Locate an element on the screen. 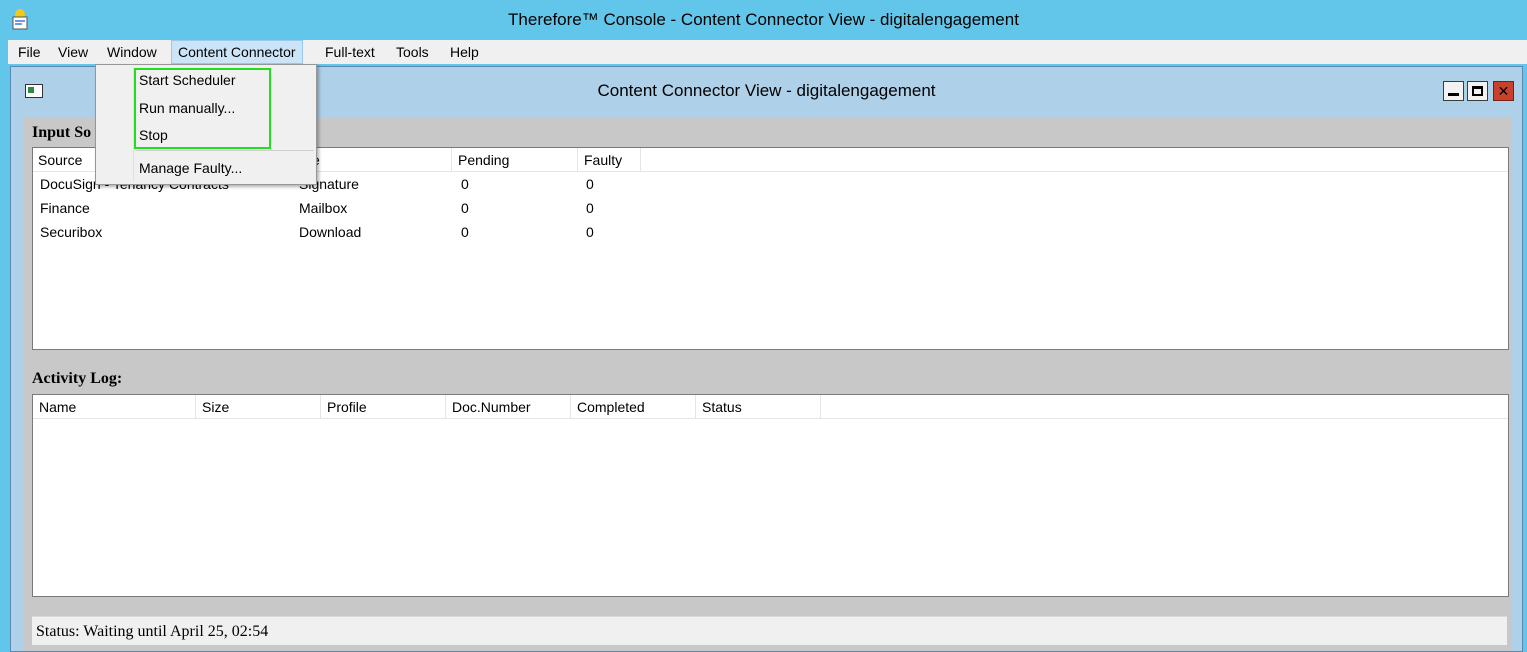  highlight-box is located at coordinates (202, 108).